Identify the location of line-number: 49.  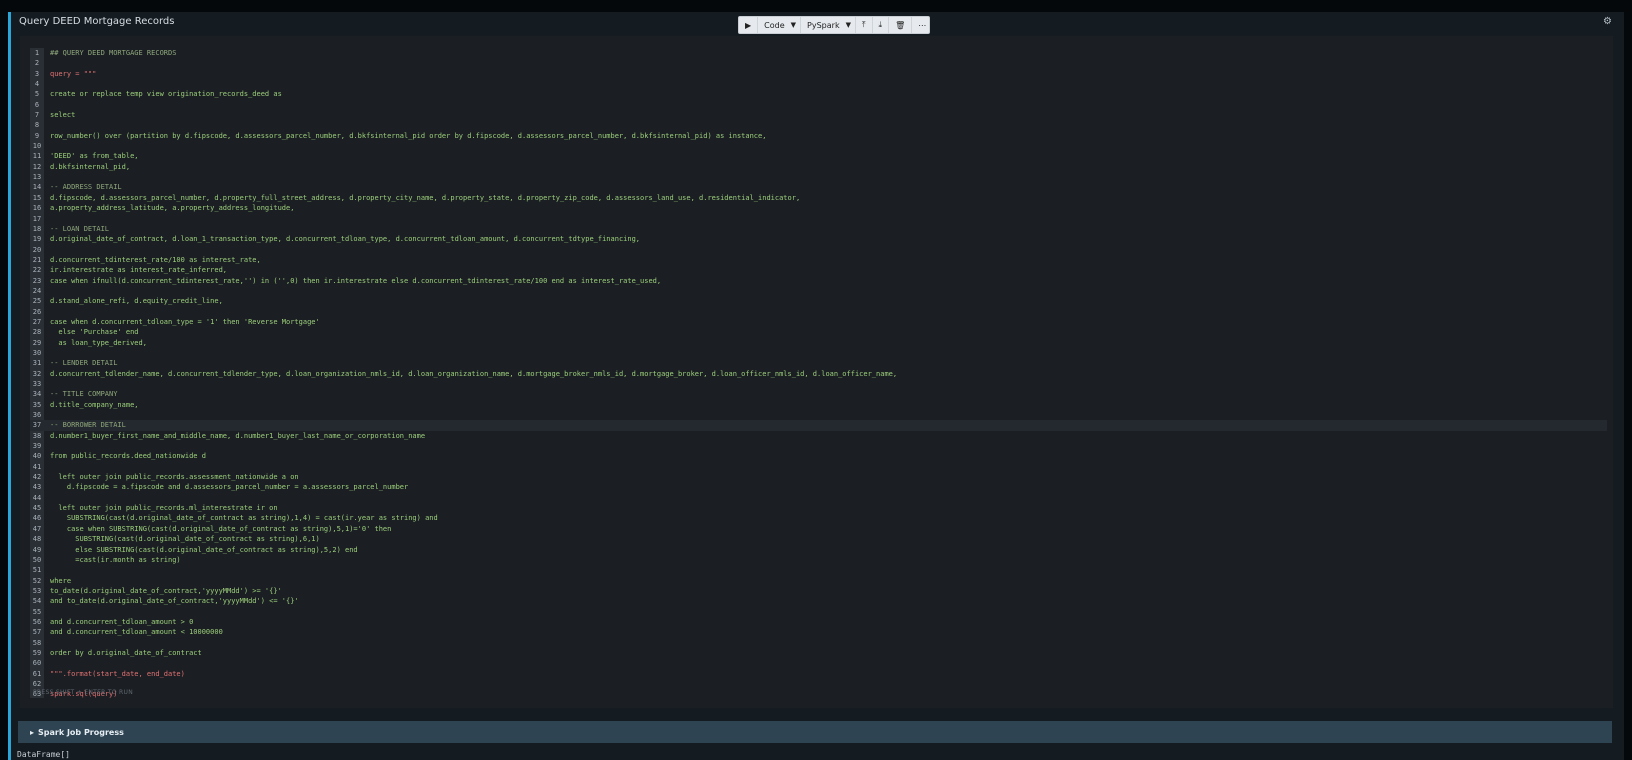
(37, 549).